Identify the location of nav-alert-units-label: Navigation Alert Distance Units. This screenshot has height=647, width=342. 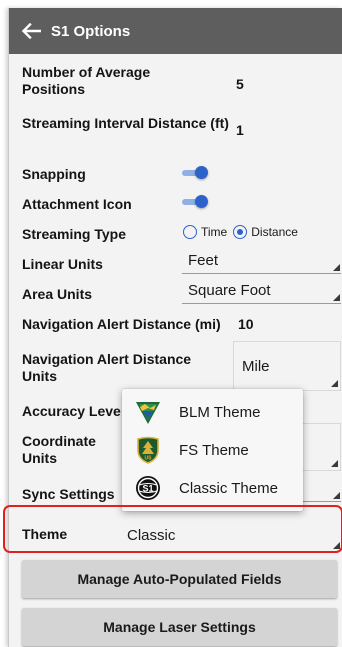
(107, 367).